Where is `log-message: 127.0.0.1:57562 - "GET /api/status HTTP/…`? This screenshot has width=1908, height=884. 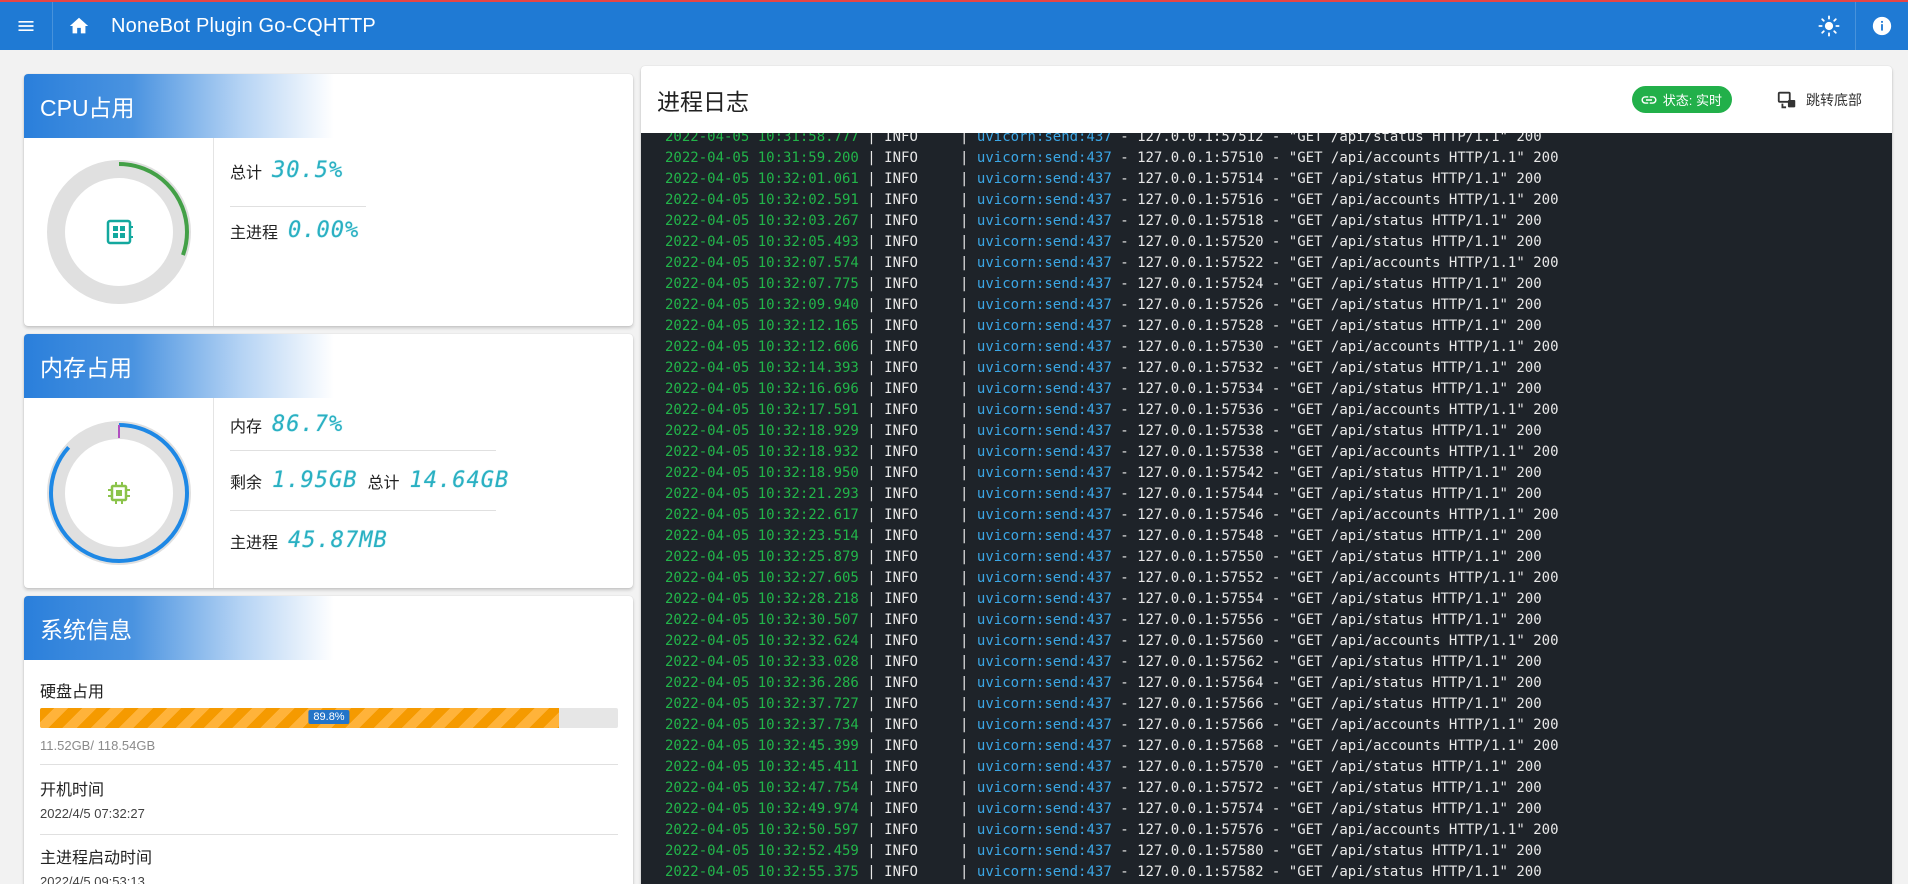
log-message: 127.0.0.1:57562 - "GET /api/status HTTP/… is located at coordinates (1339, 662).